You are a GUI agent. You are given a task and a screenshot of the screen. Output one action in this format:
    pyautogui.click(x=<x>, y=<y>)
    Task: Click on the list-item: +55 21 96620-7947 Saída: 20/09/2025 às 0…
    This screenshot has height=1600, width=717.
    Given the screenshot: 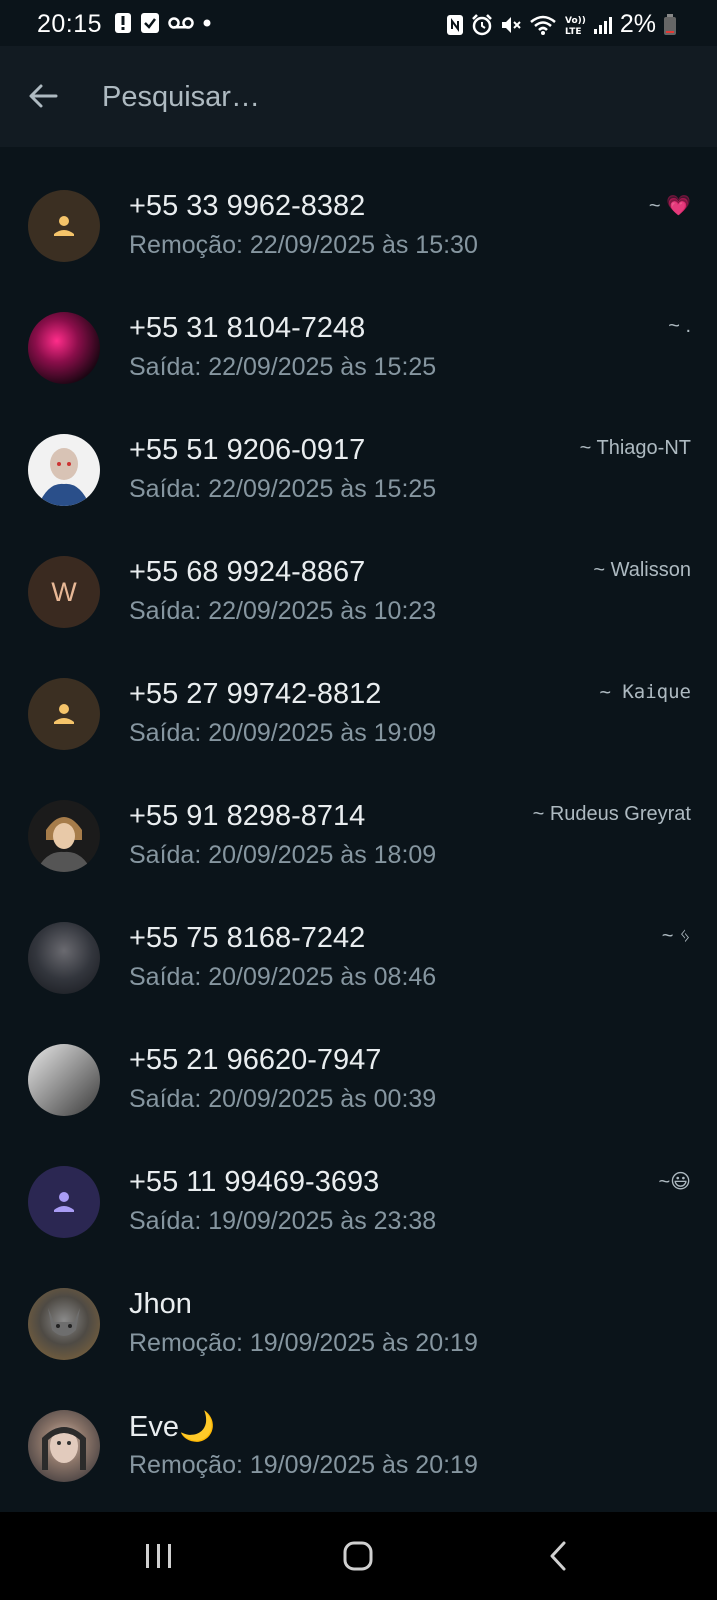 What is the action you would take?
    pyautogui.click(x=358, y=1080)
    